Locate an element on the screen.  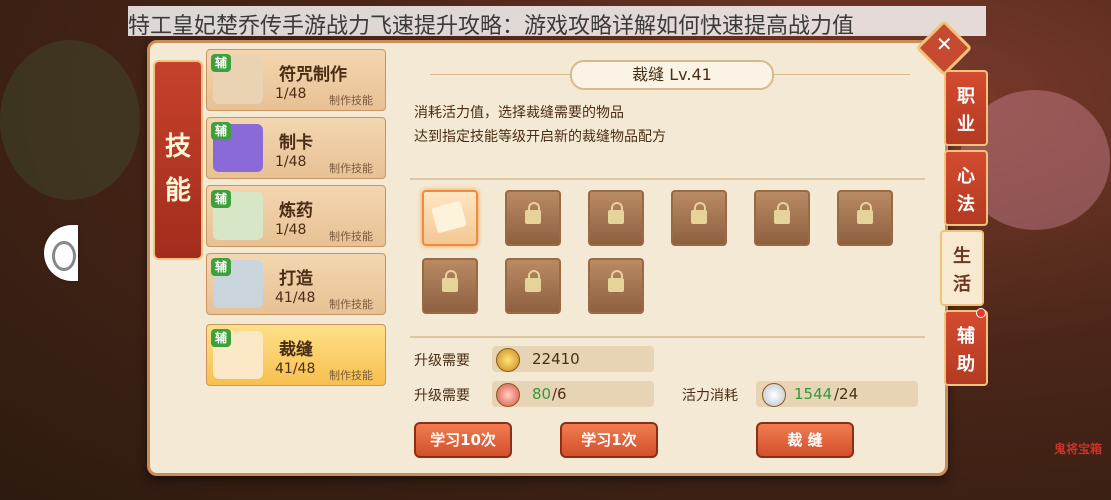
medal-icon is located at coordinates (508, 395).